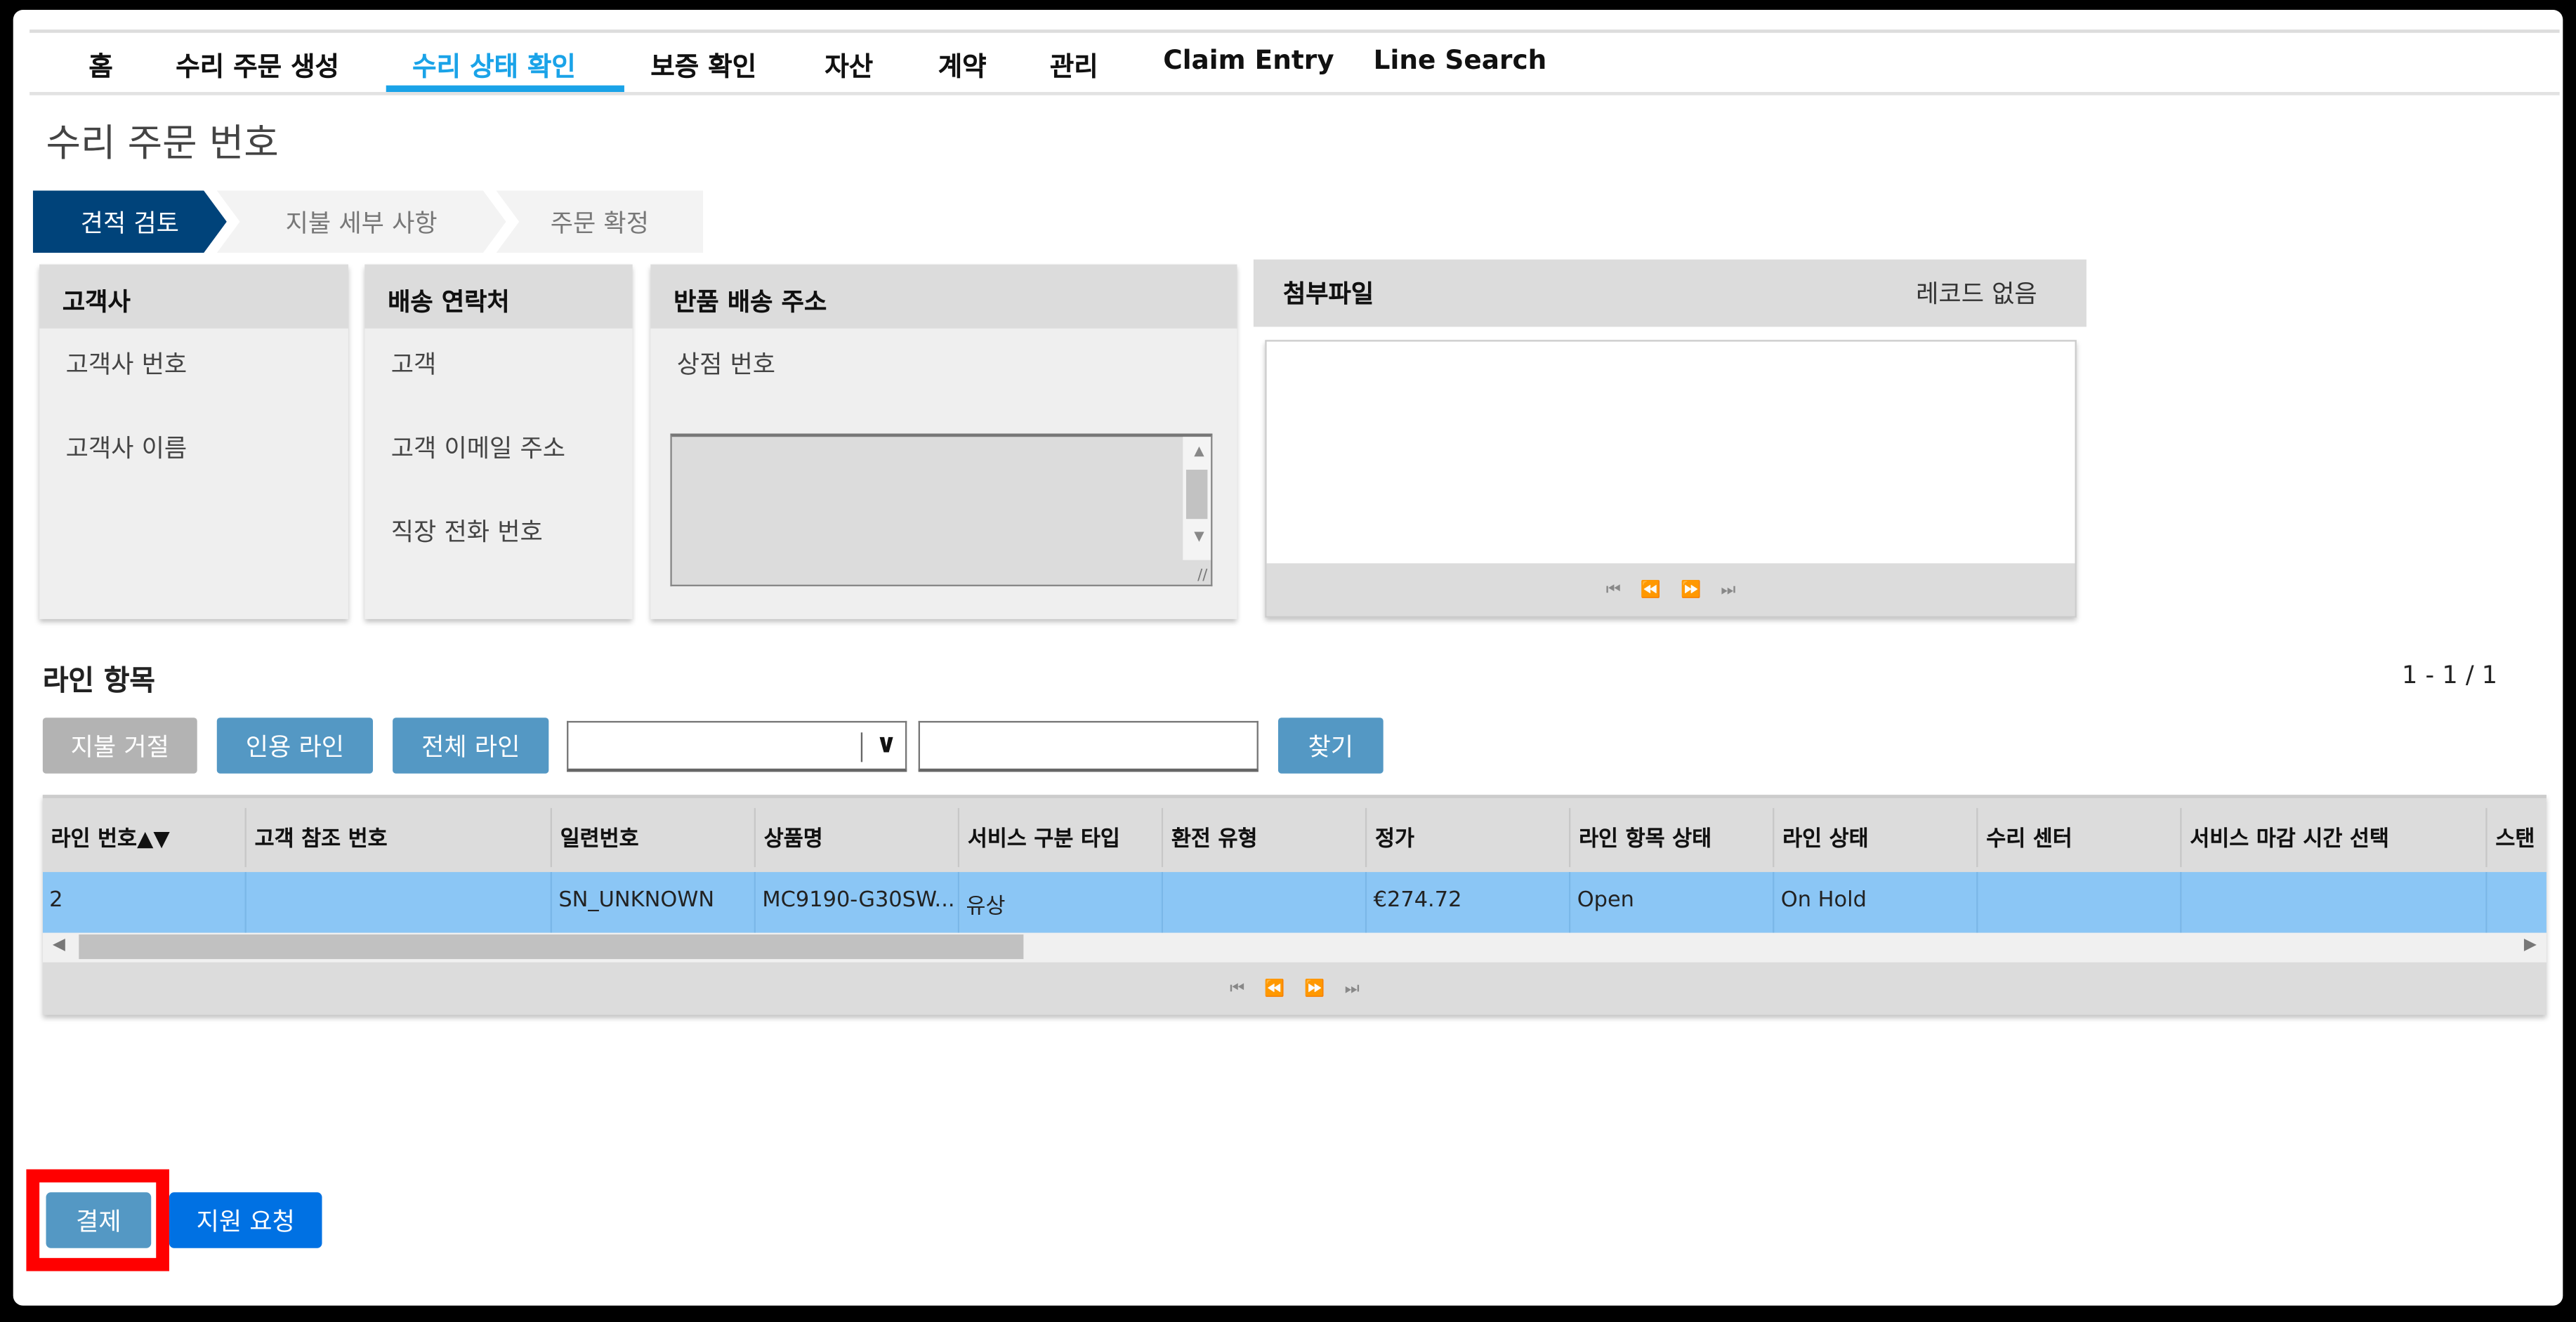 The image size is (2576, 1322). I want to click on step-label: 주문 확정, so click(599, 222).